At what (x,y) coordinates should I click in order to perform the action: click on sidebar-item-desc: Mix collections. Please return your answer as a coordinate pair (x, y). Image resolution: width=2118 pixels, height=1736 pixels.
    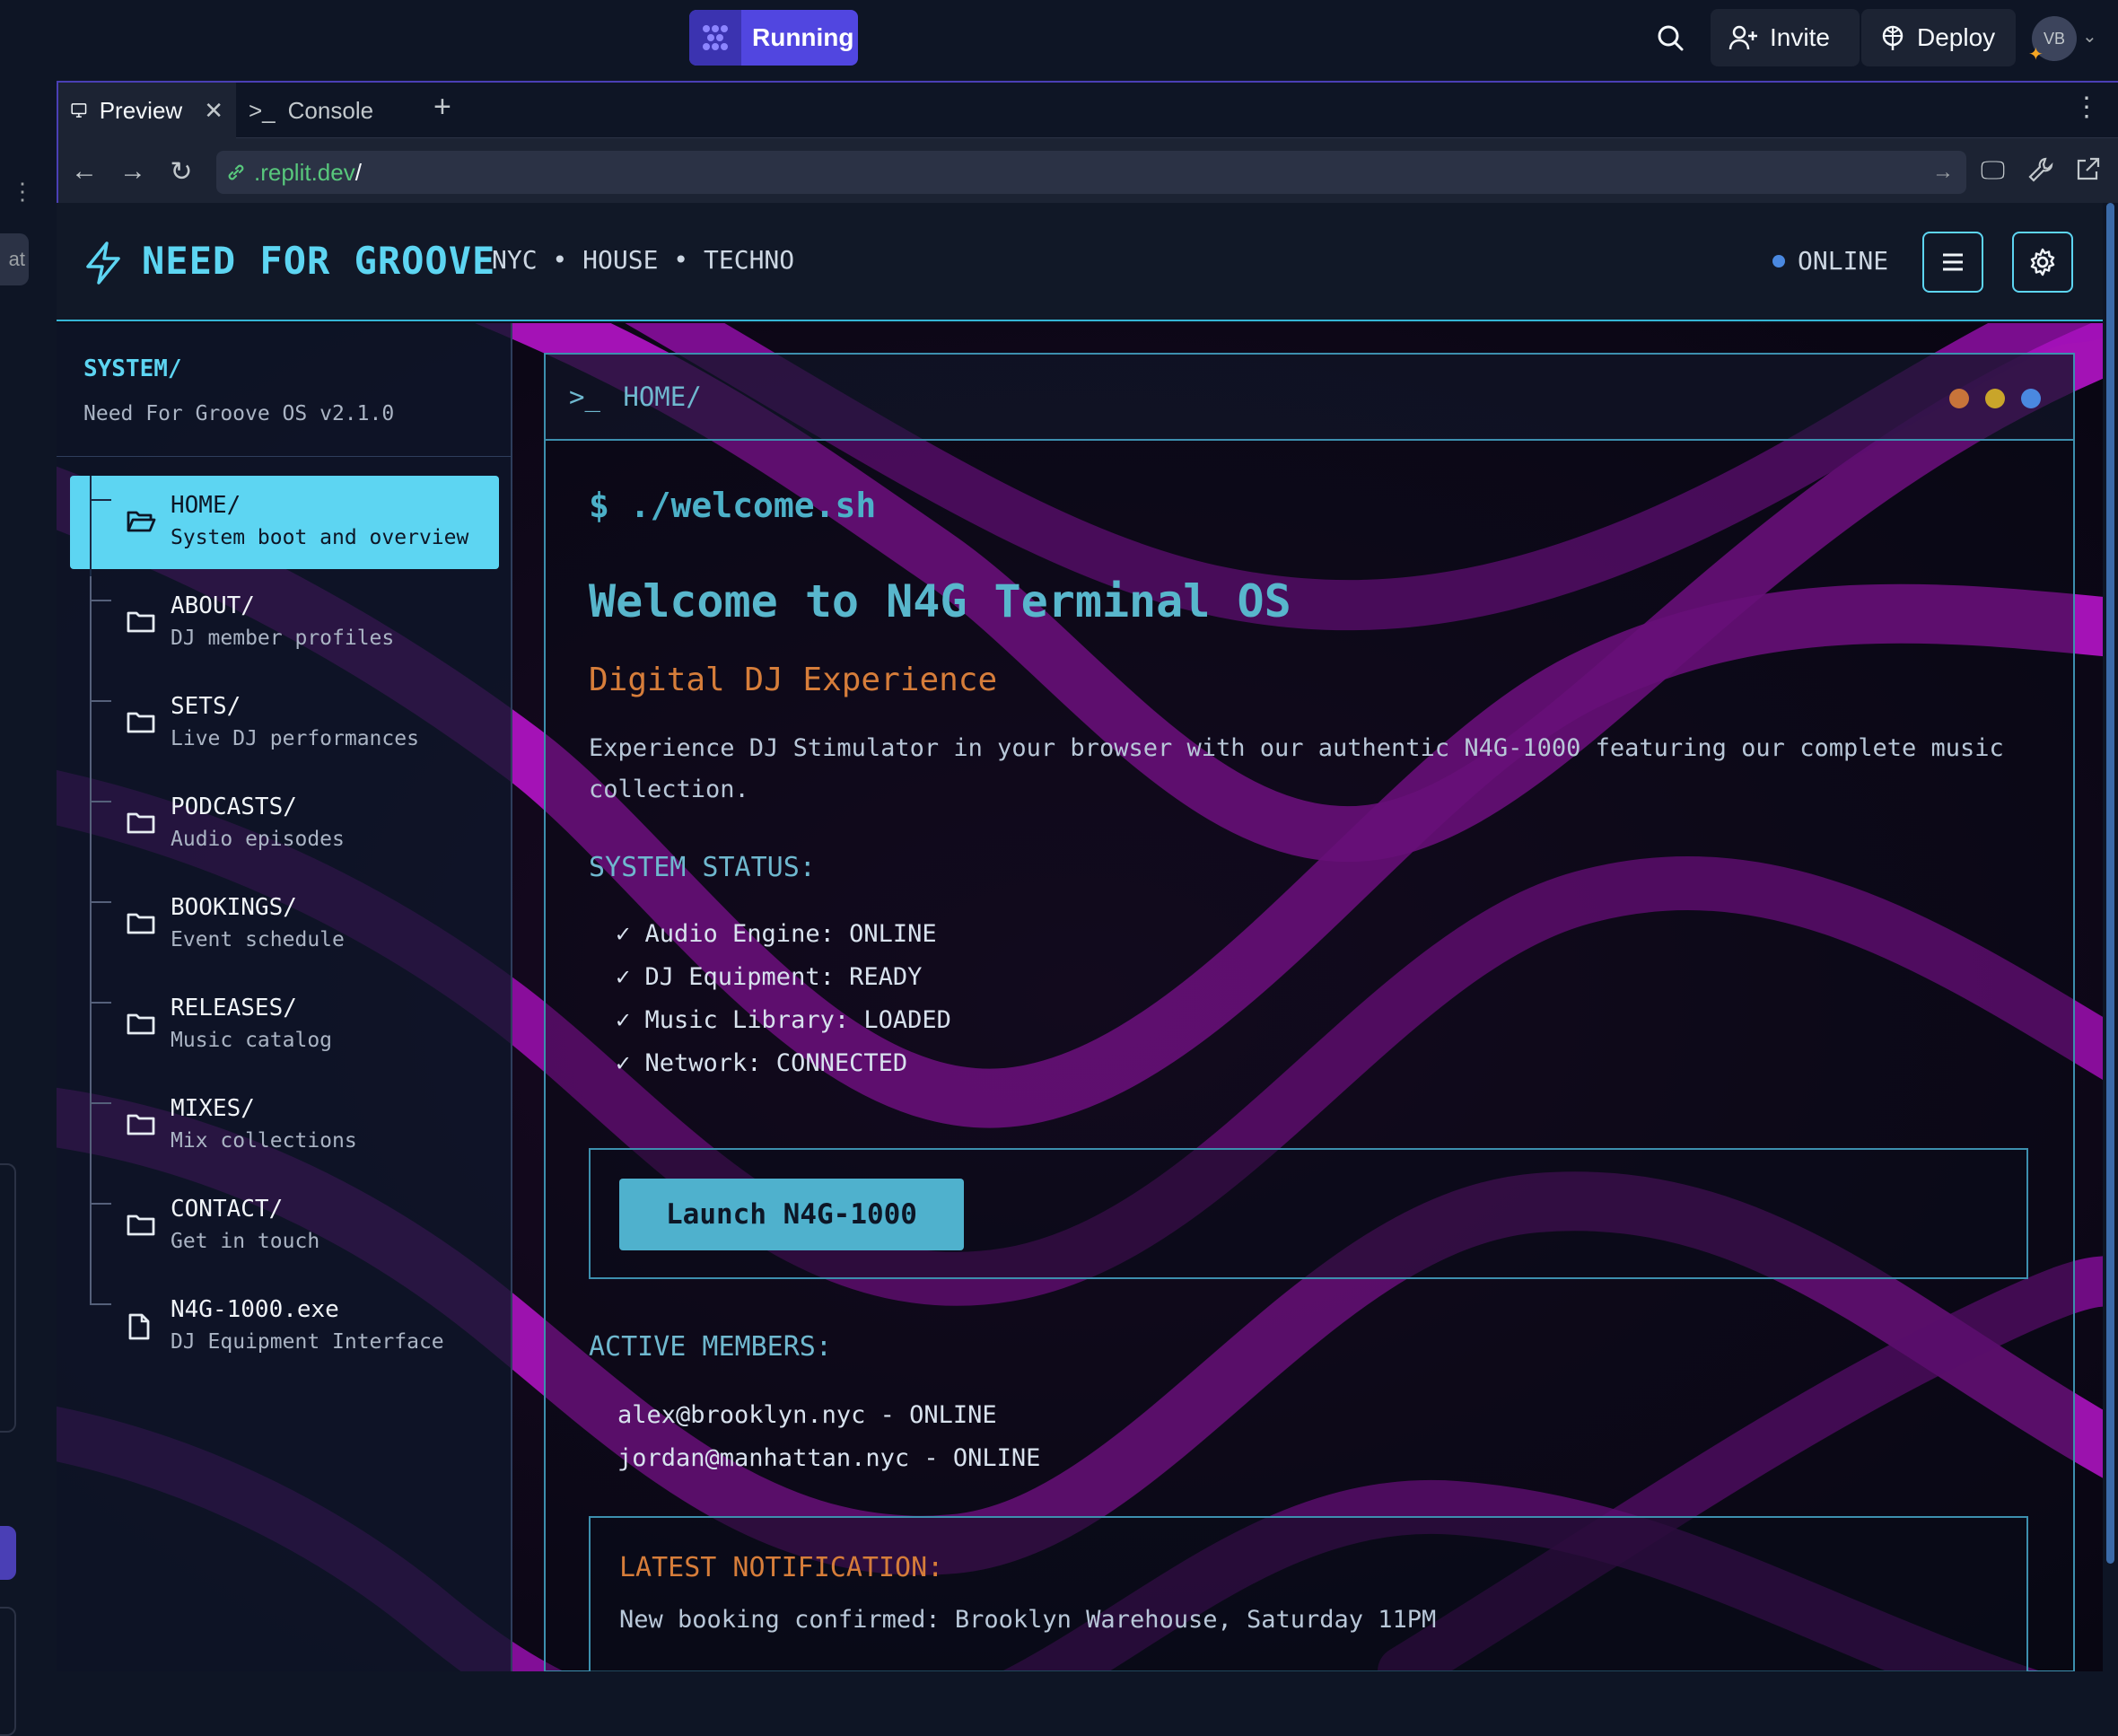
    Looking at the image, I should click on (264, 1141).